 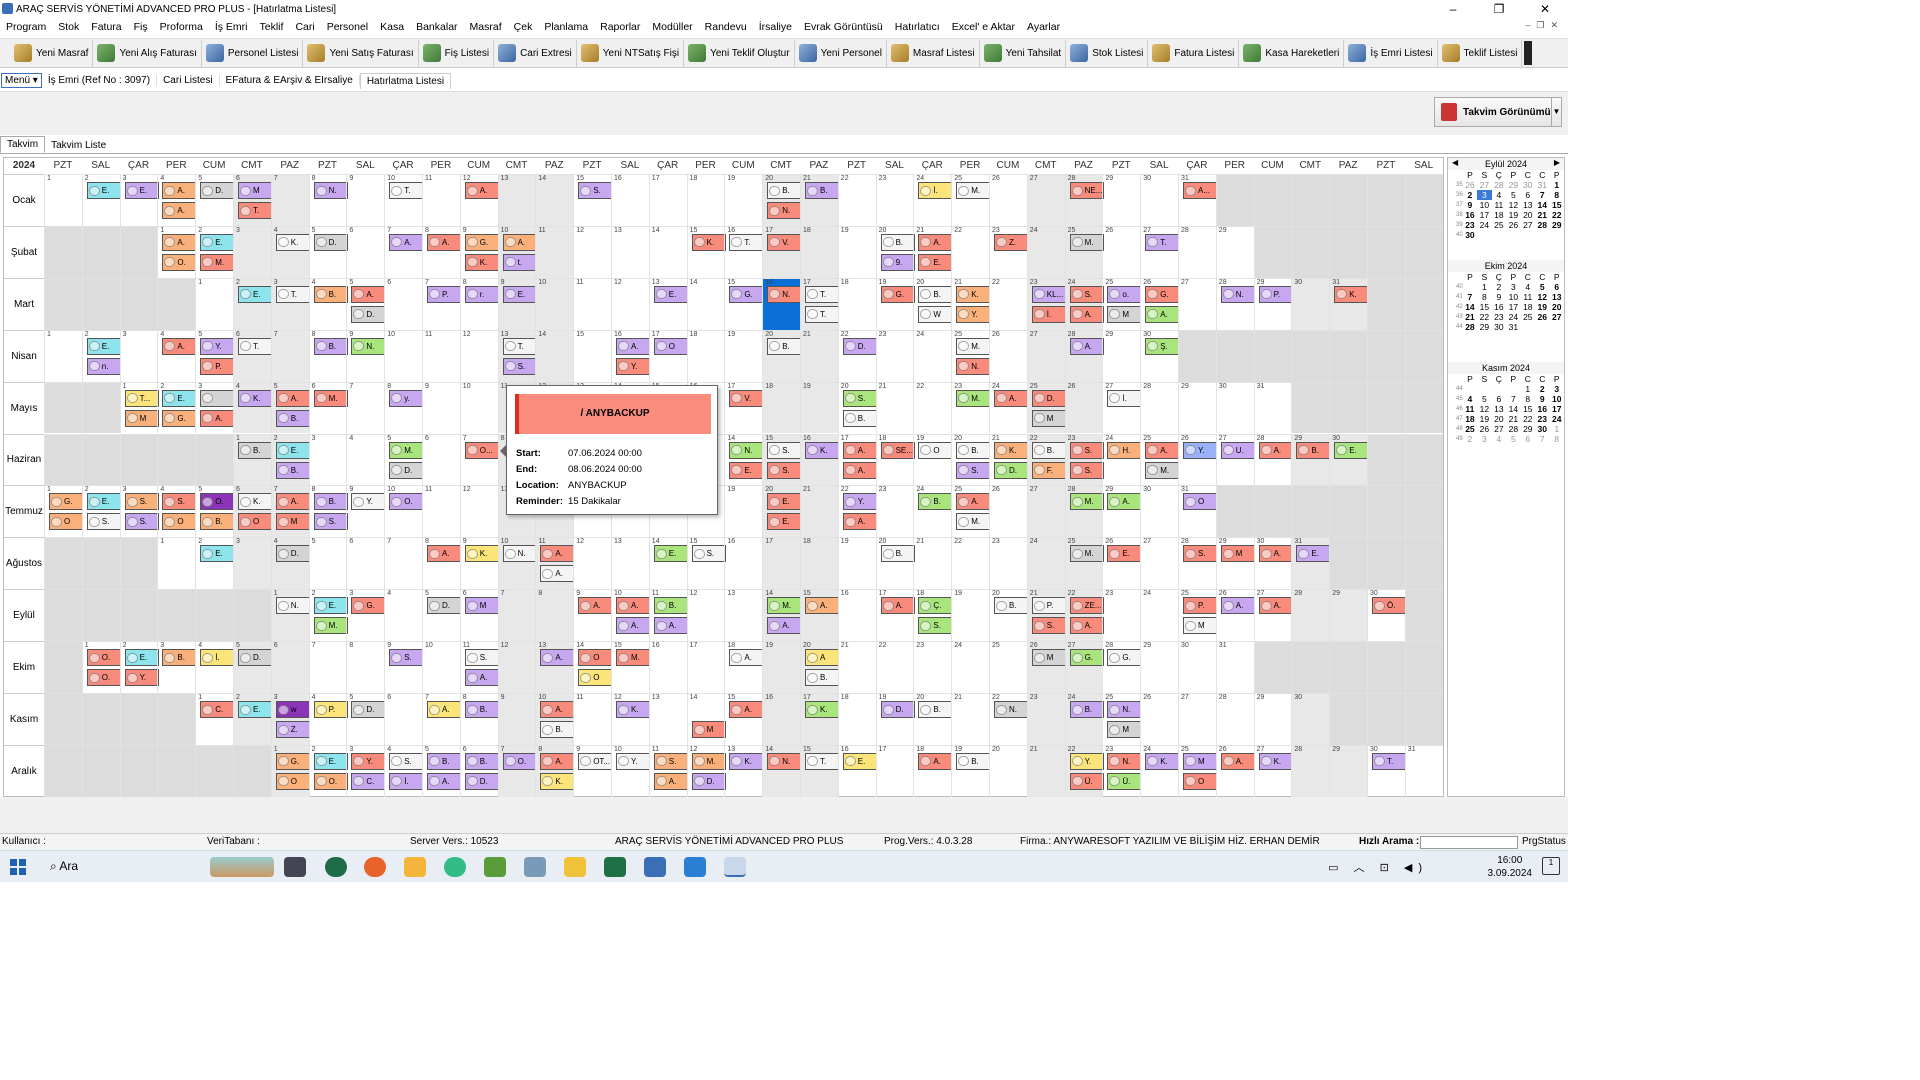 What do you see at coordinates (971, 511) in the screenshot?
I see `day-cell: 25 A. M.` at bounding box center [971, 511].